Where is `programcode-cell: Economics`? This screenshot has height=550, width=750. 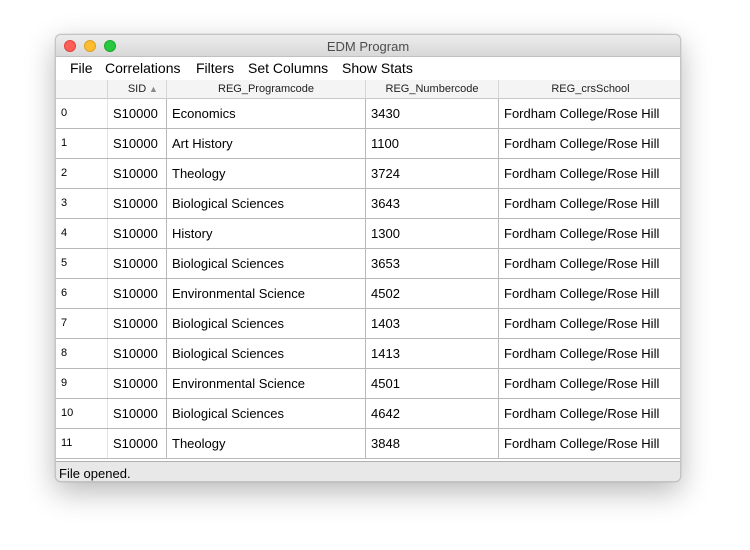
programcode-cell: Economics is located at coordinates (266, 113).